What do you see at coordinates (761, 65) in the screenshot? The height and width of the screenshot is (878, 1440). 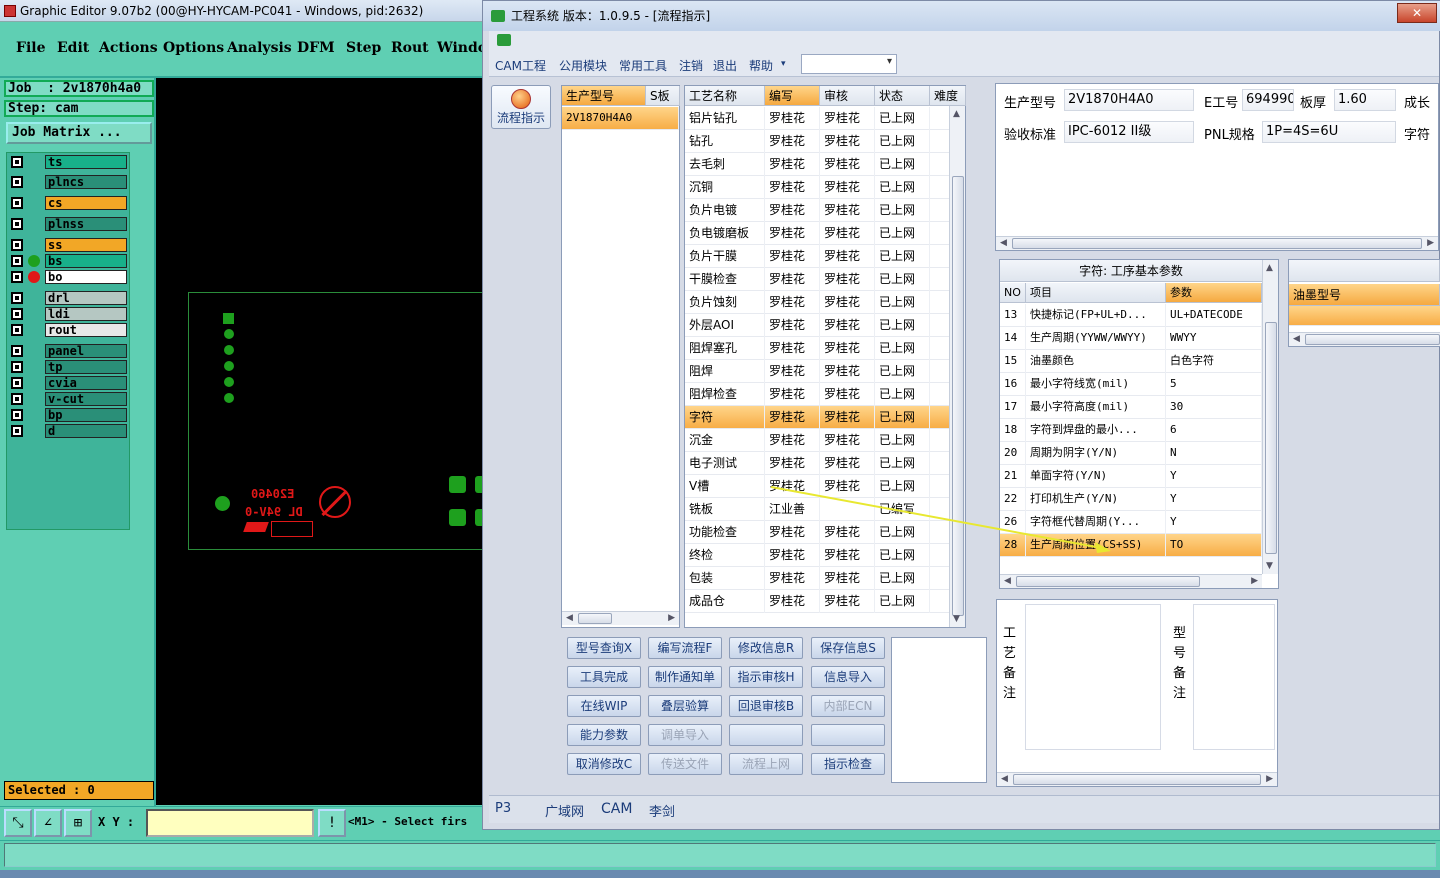 I see `cam-menu-item: 帮助` at bounding box center [761, 65].